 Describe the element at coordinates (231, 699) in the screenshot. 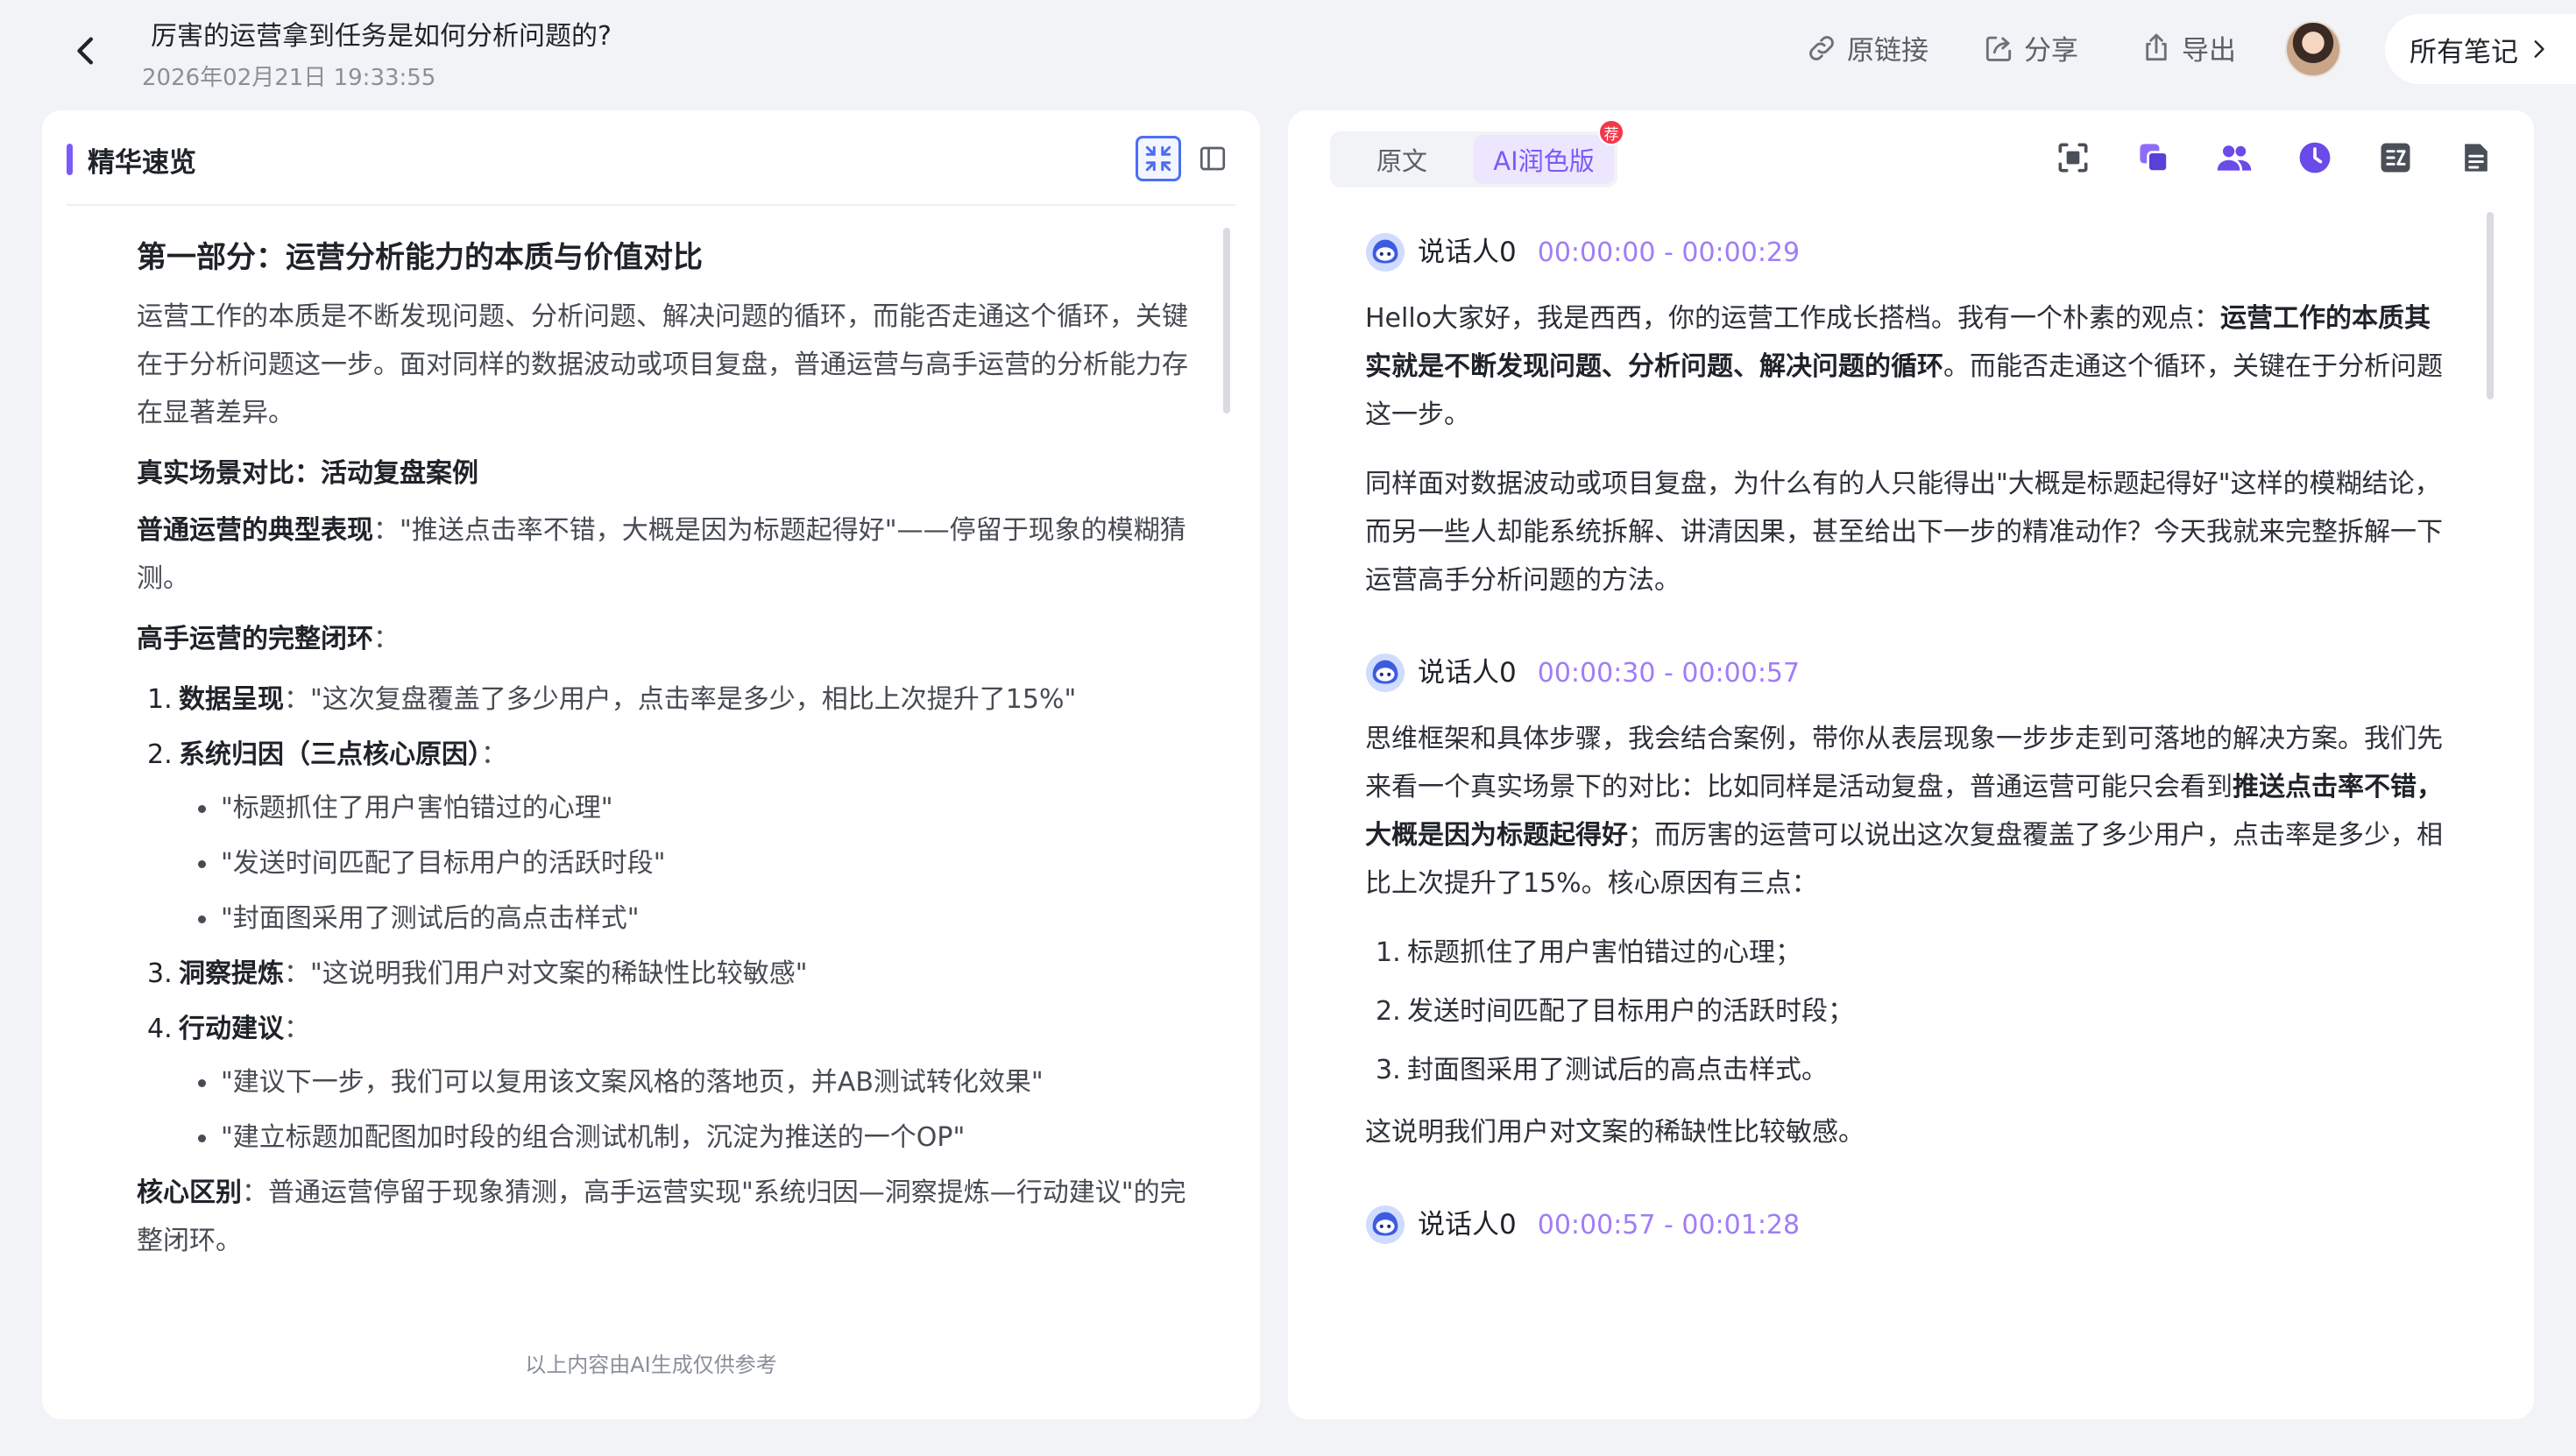

I see `step-label: 数据呈现` at that location.